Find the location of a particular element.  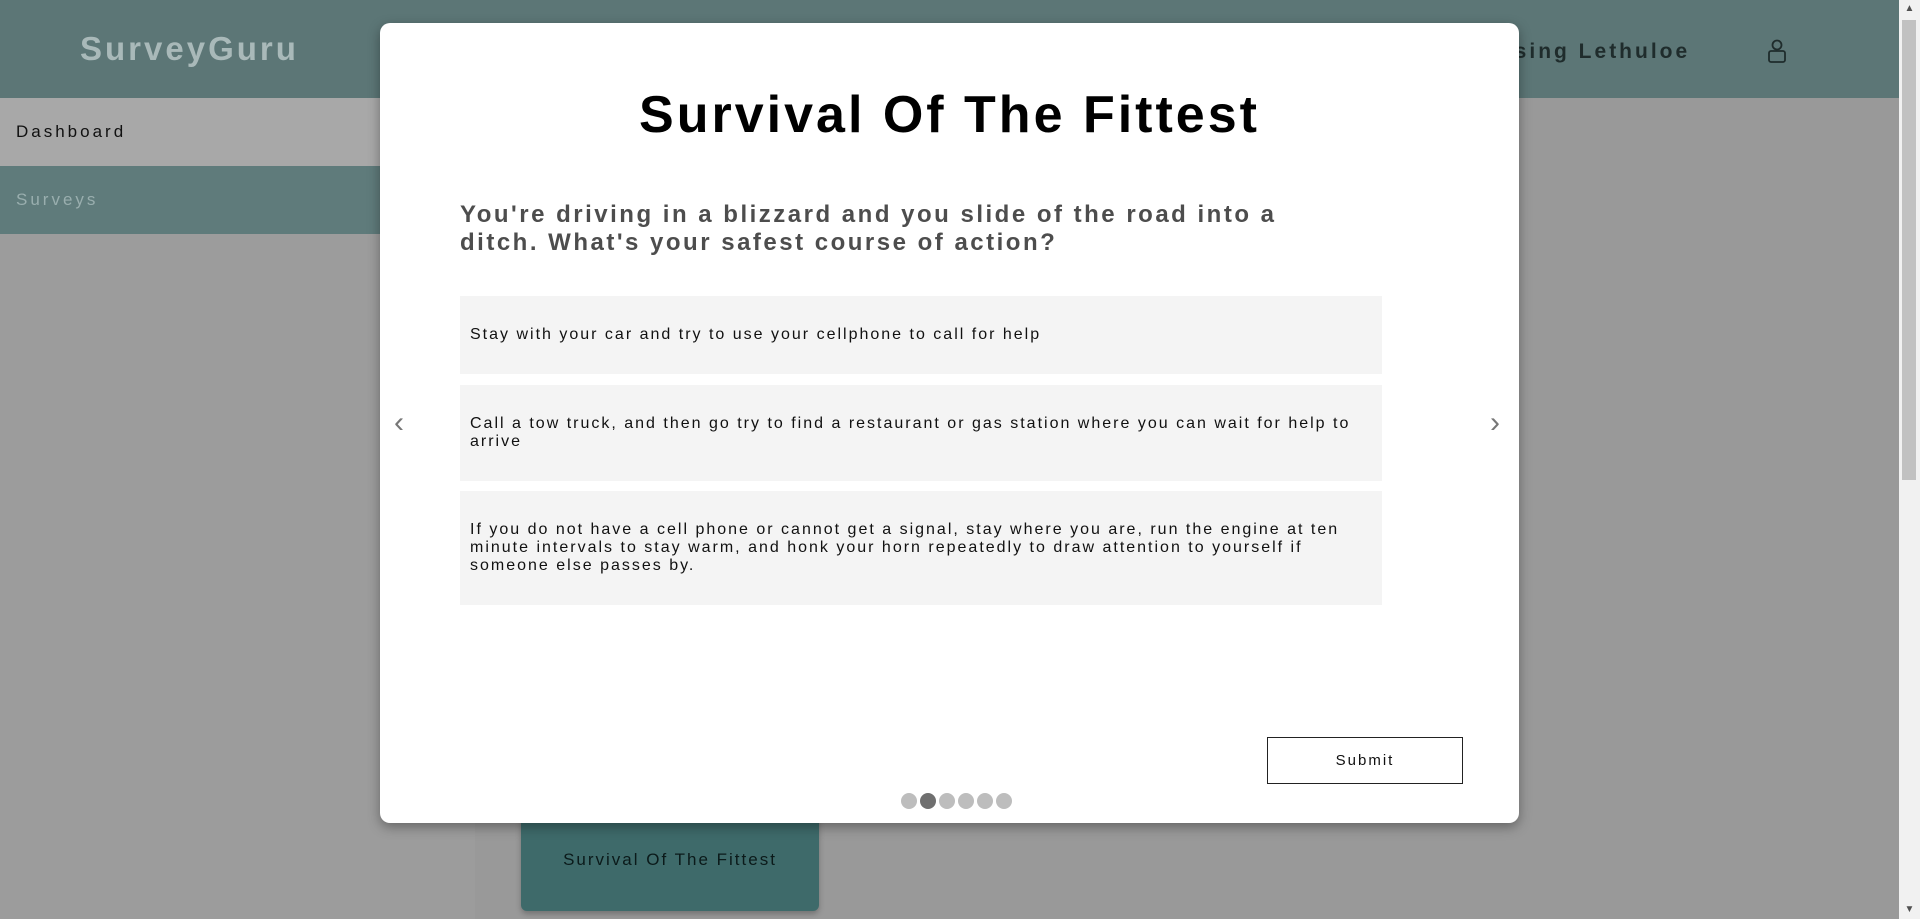

scroll-up-arrow-icon: ▲ is located at coordinates (1909, 9).